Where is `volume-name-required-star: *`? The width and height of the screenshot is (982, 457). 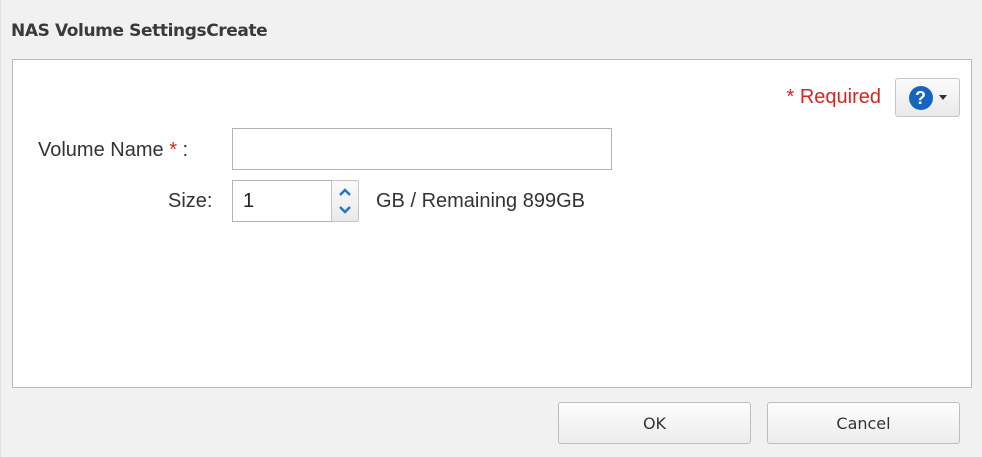
volume-name-required-star: * is located at coordinates (173, 150).